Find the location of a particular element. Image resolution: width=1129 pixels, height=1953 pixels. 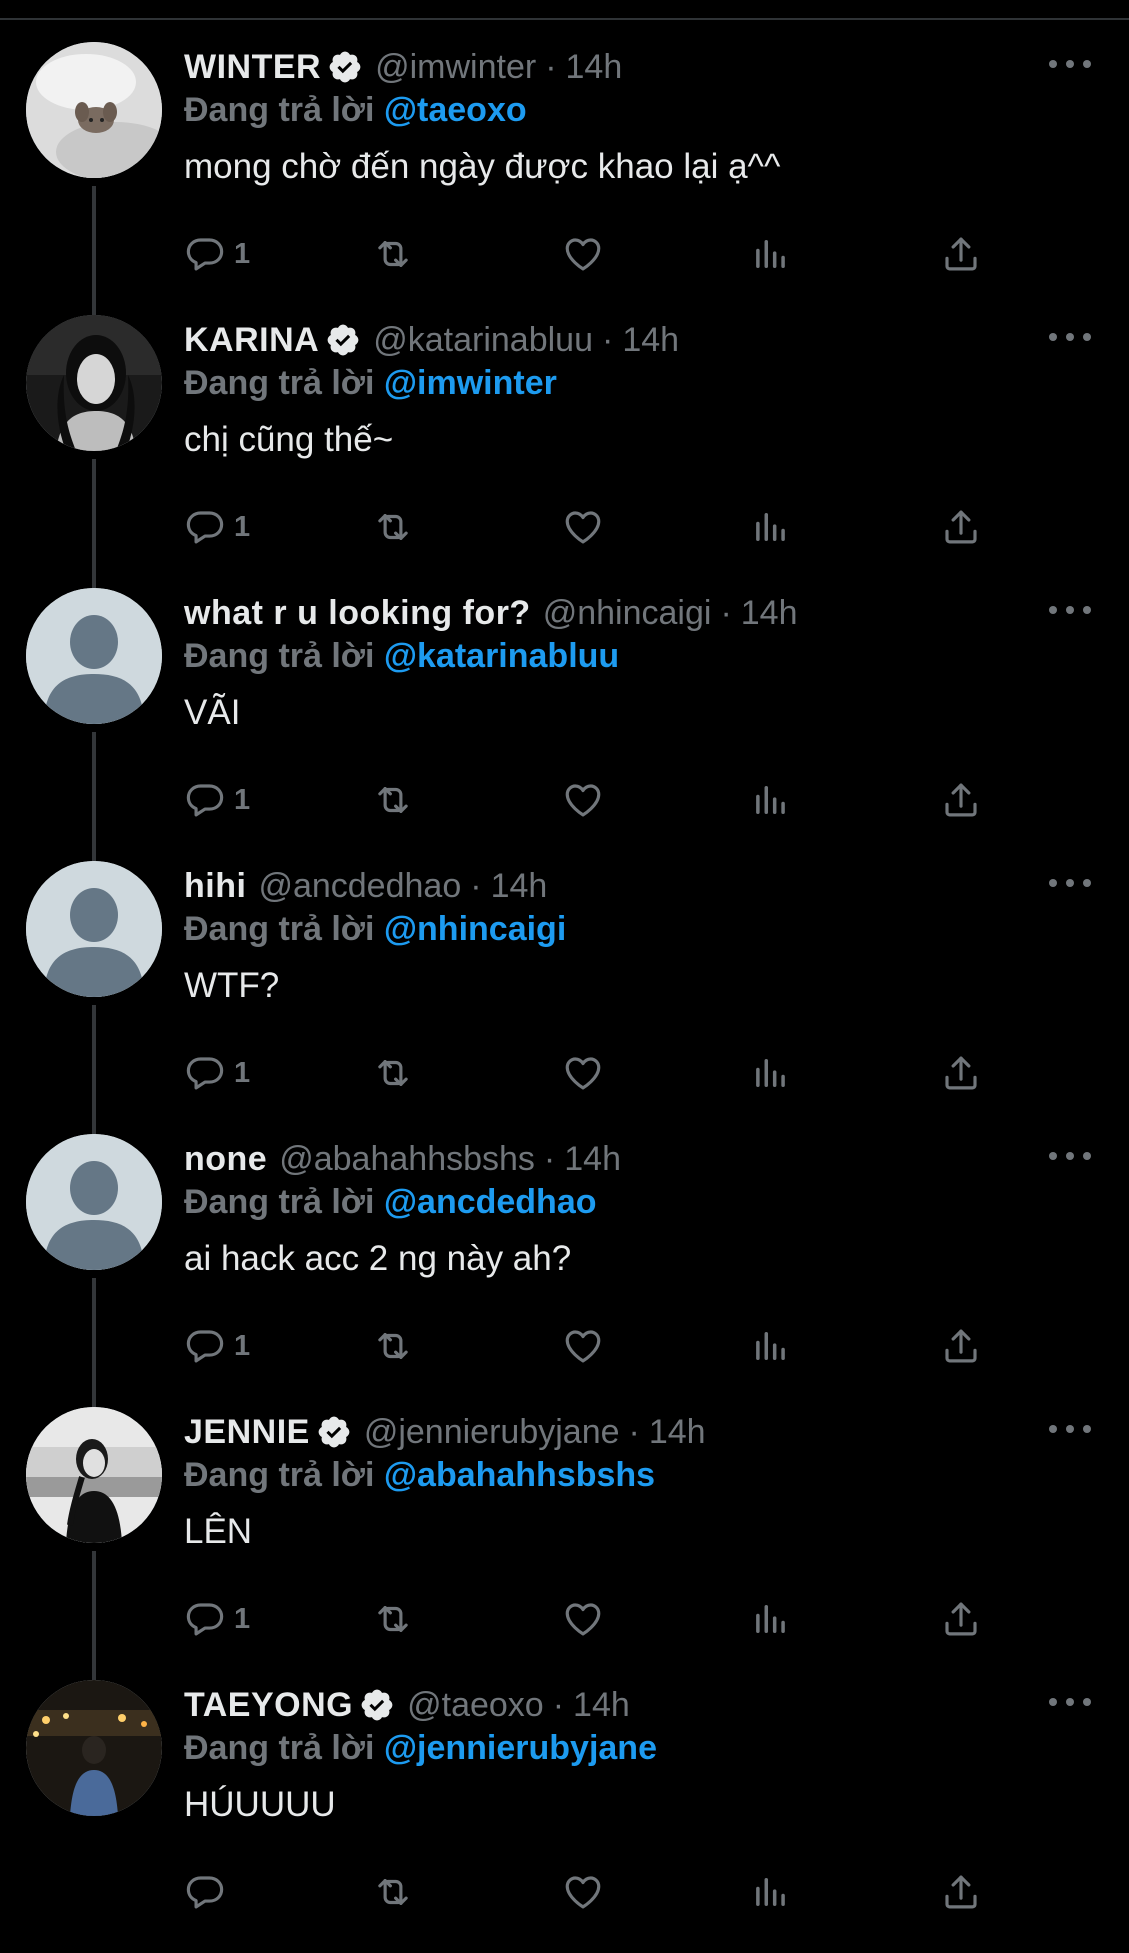

display-name: JENNIE is located at coordinates (247, 1432).